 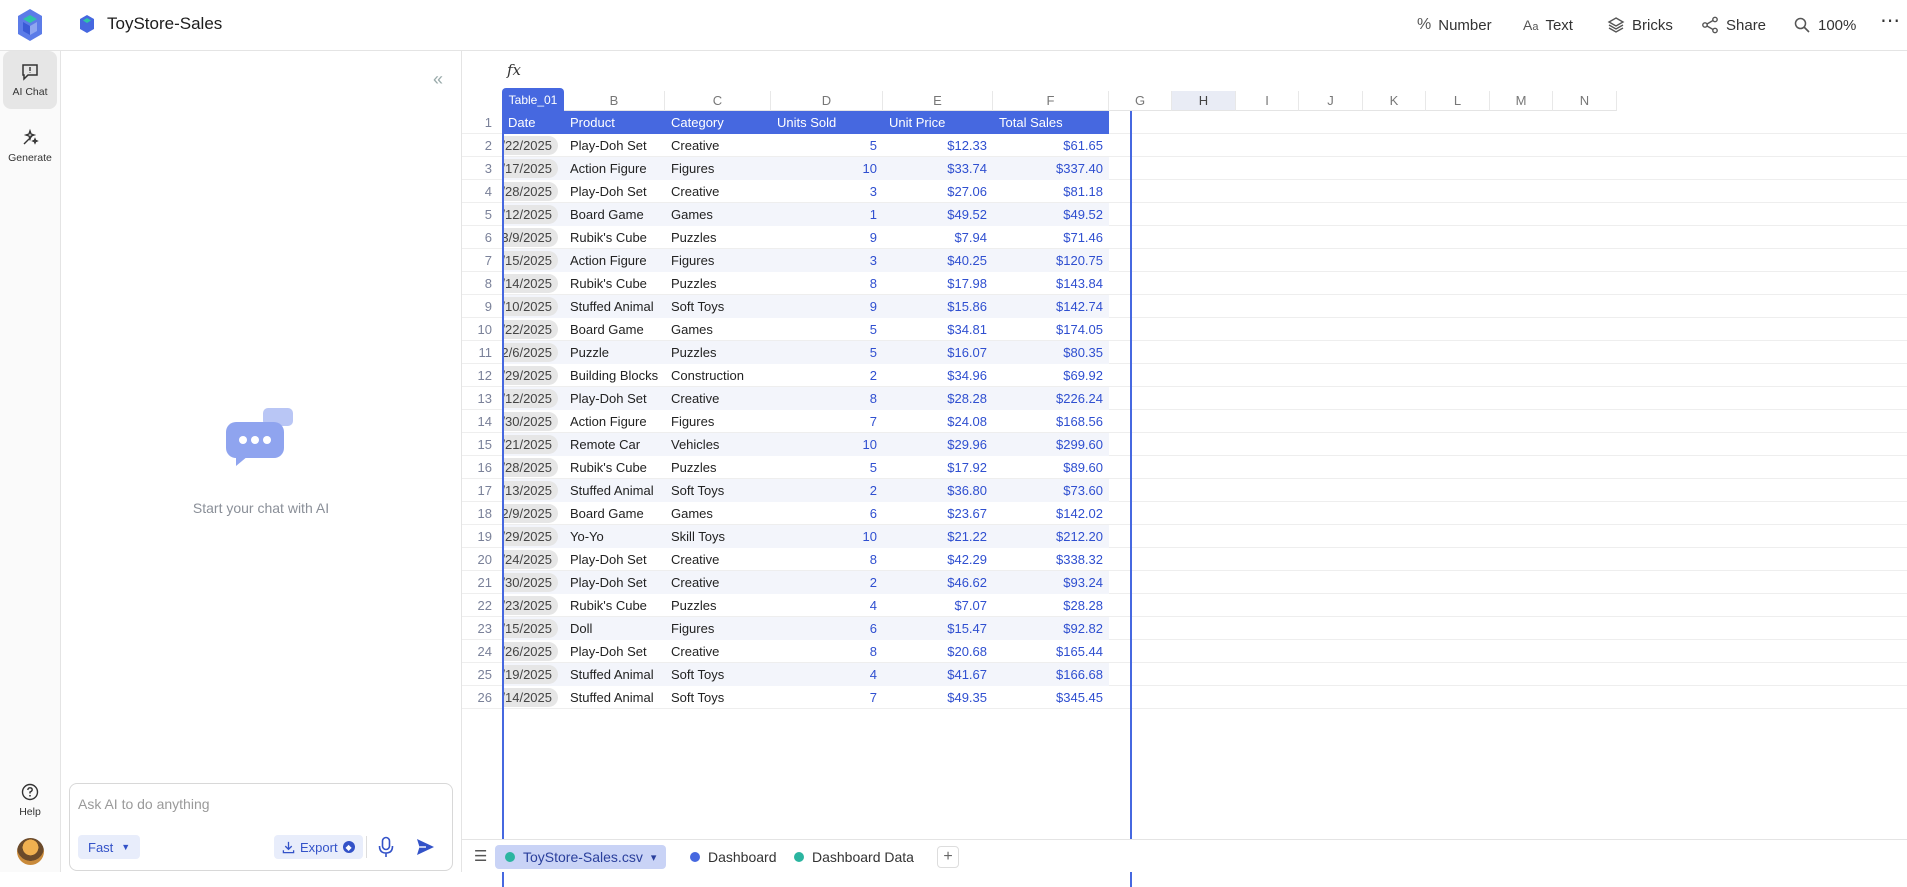 I want to click on table-cell: $17.98, so click(x=938, y=283).